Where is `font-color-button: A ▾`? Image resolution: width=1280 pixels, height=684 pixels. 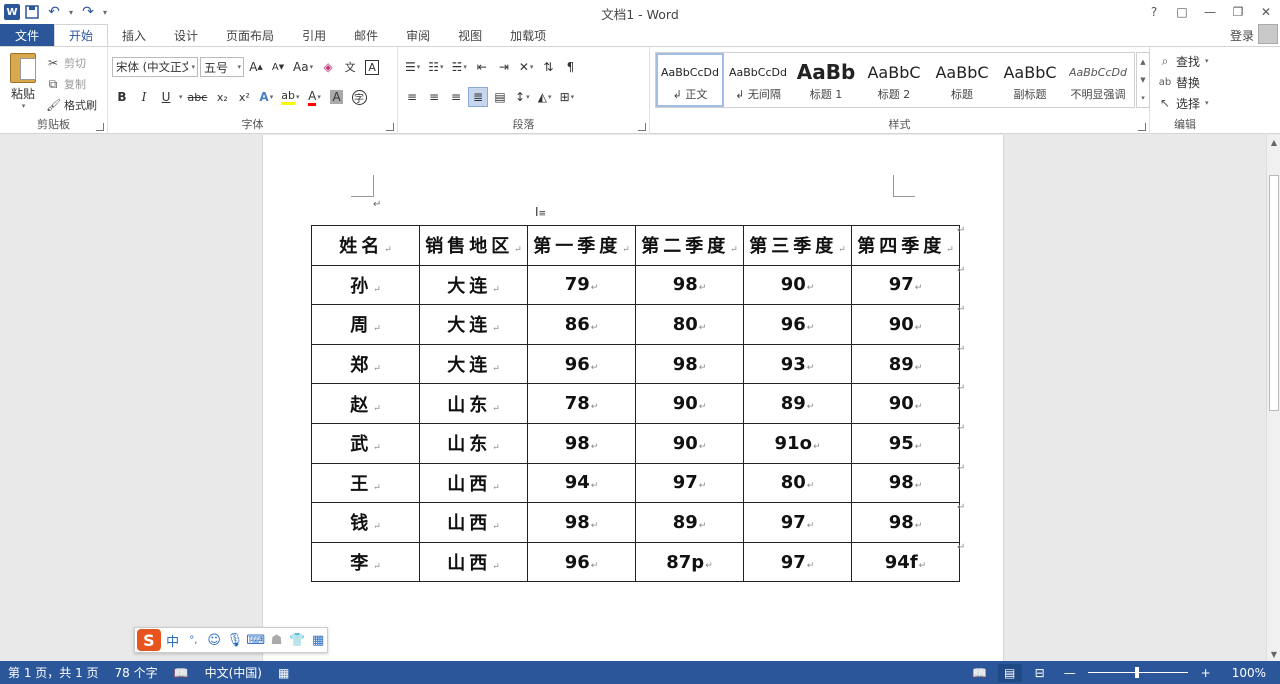
font-color-button: A ▾ is located at coordinates (315, 97).